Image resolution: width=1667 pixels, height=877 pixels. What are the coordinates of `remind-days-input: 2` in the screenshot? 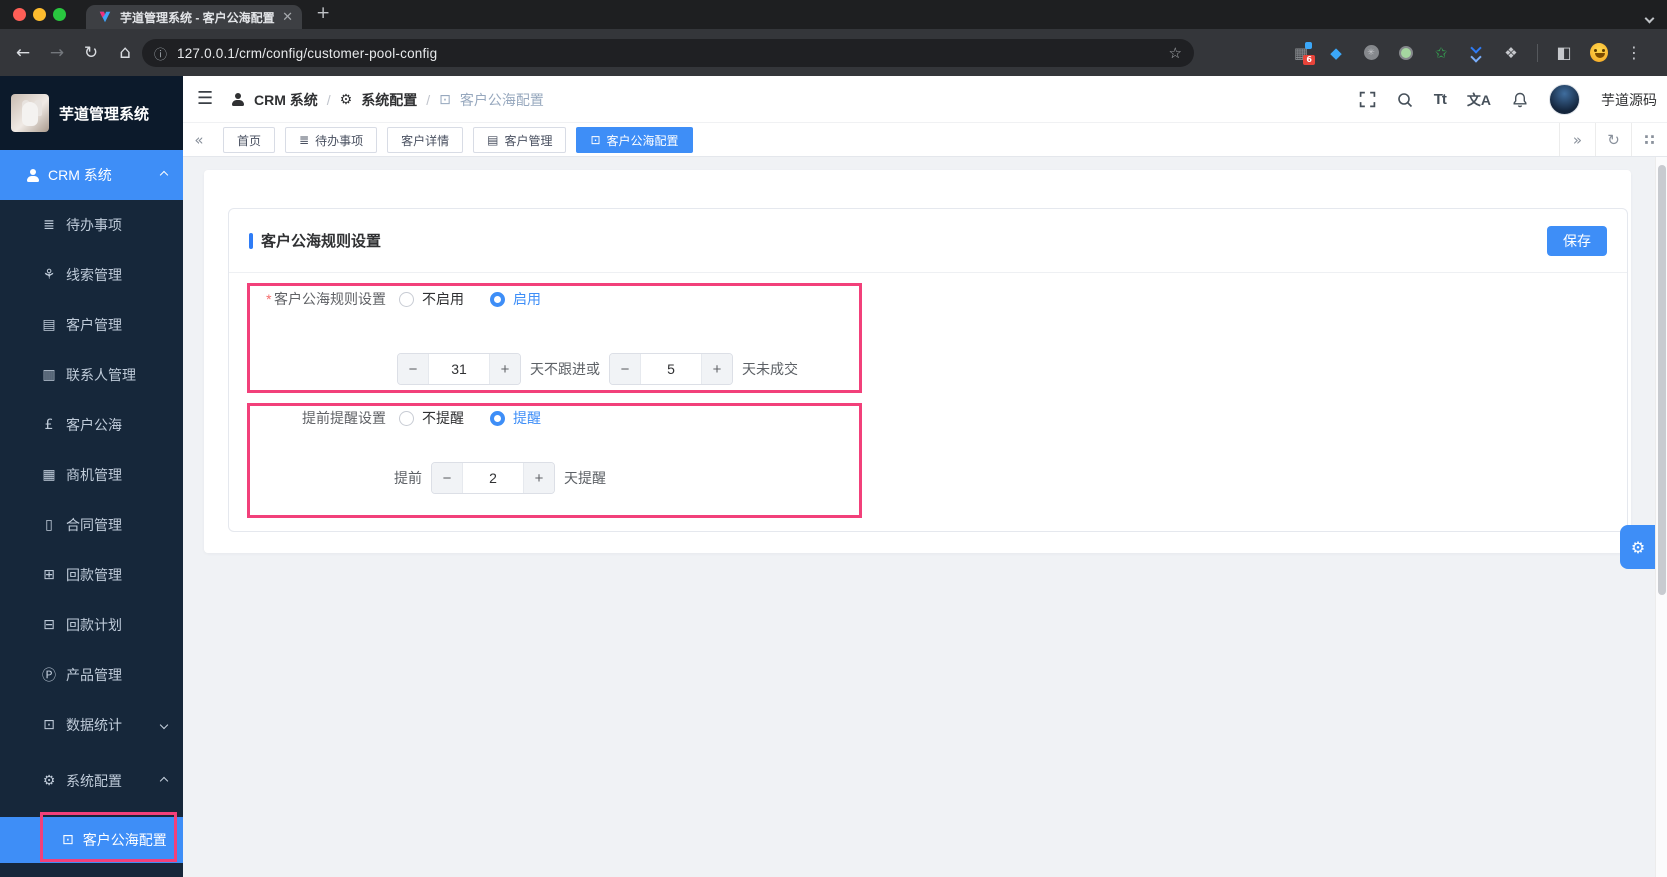 It's located at (493, 478).